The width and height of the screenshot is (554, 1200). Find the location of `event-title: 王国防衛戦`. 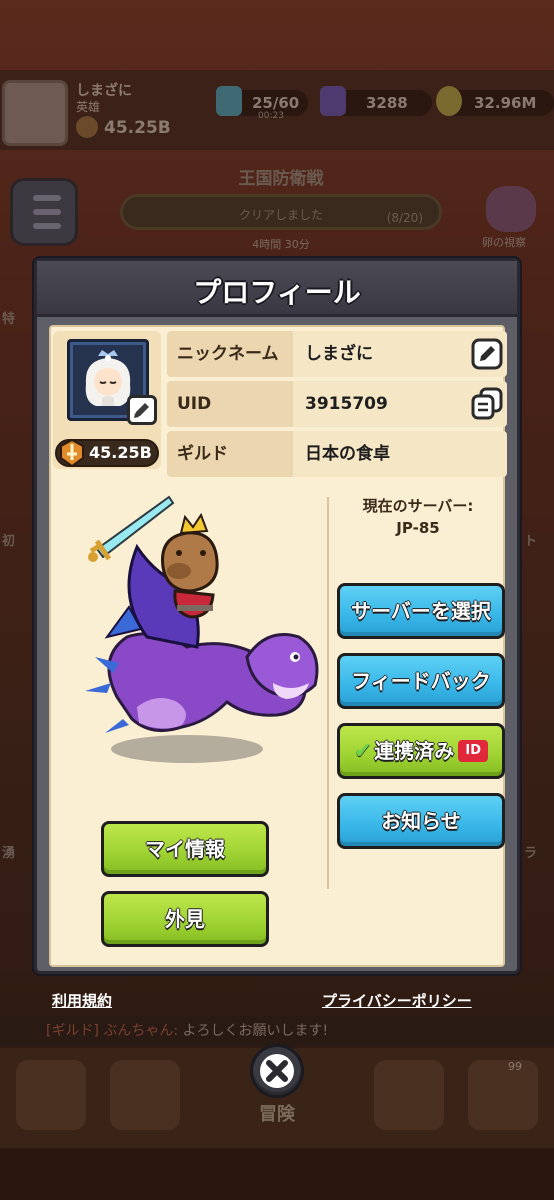

event-title: 王国防衛戦 is located at coordinates (281, 179).